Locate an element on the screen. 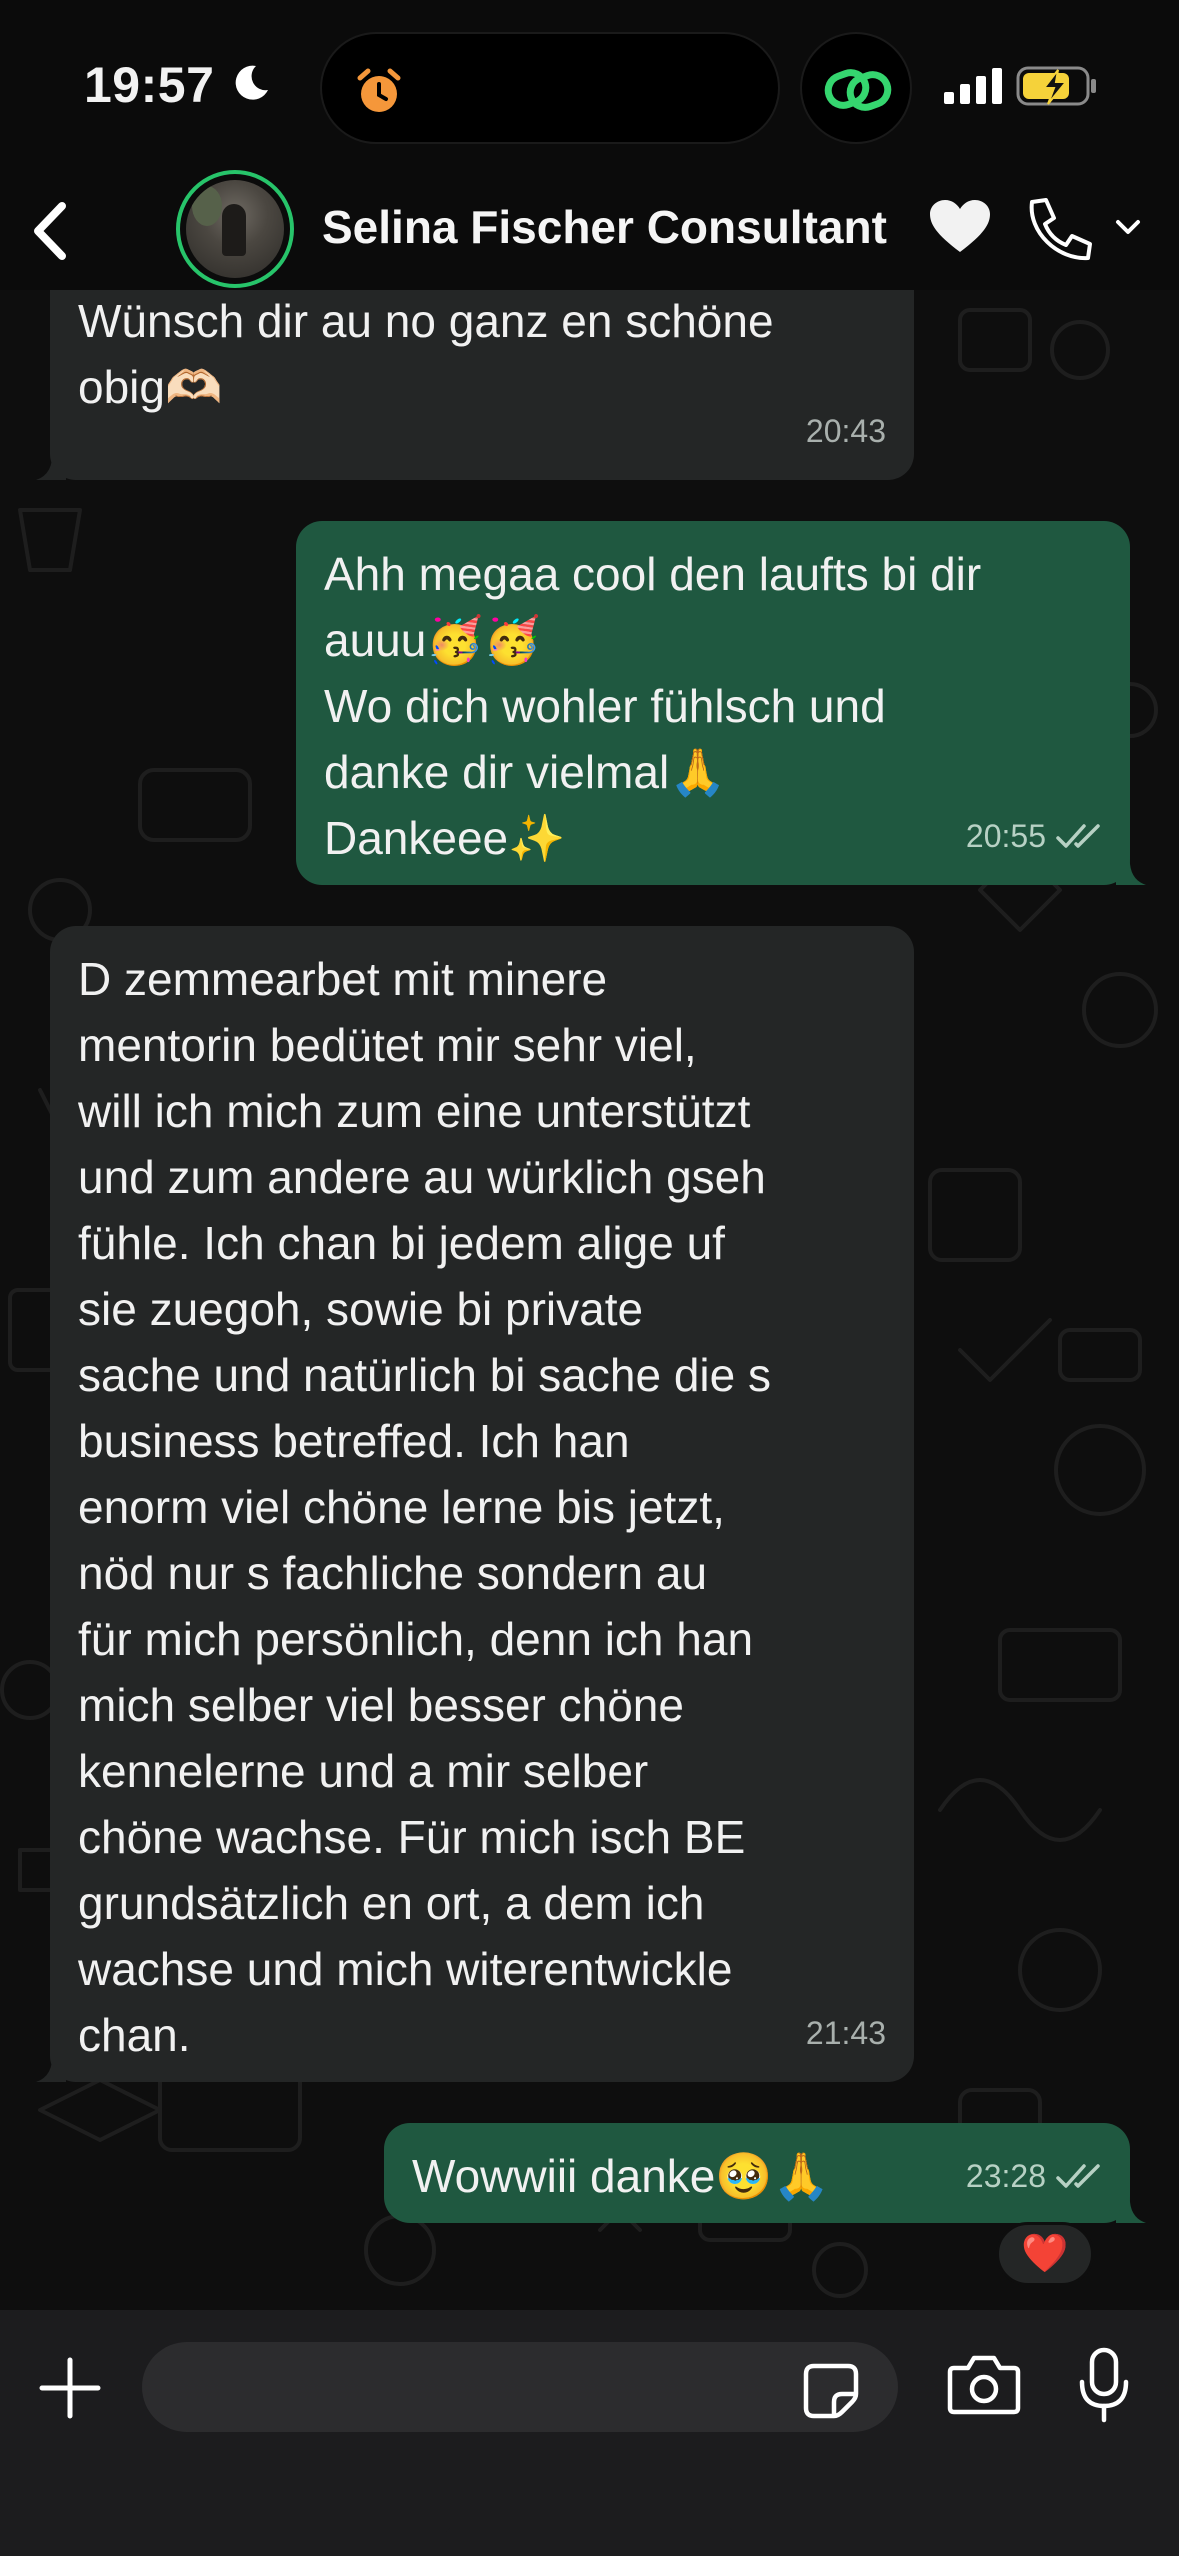  chevron-down-icon is located at coordinates (1128, 227).